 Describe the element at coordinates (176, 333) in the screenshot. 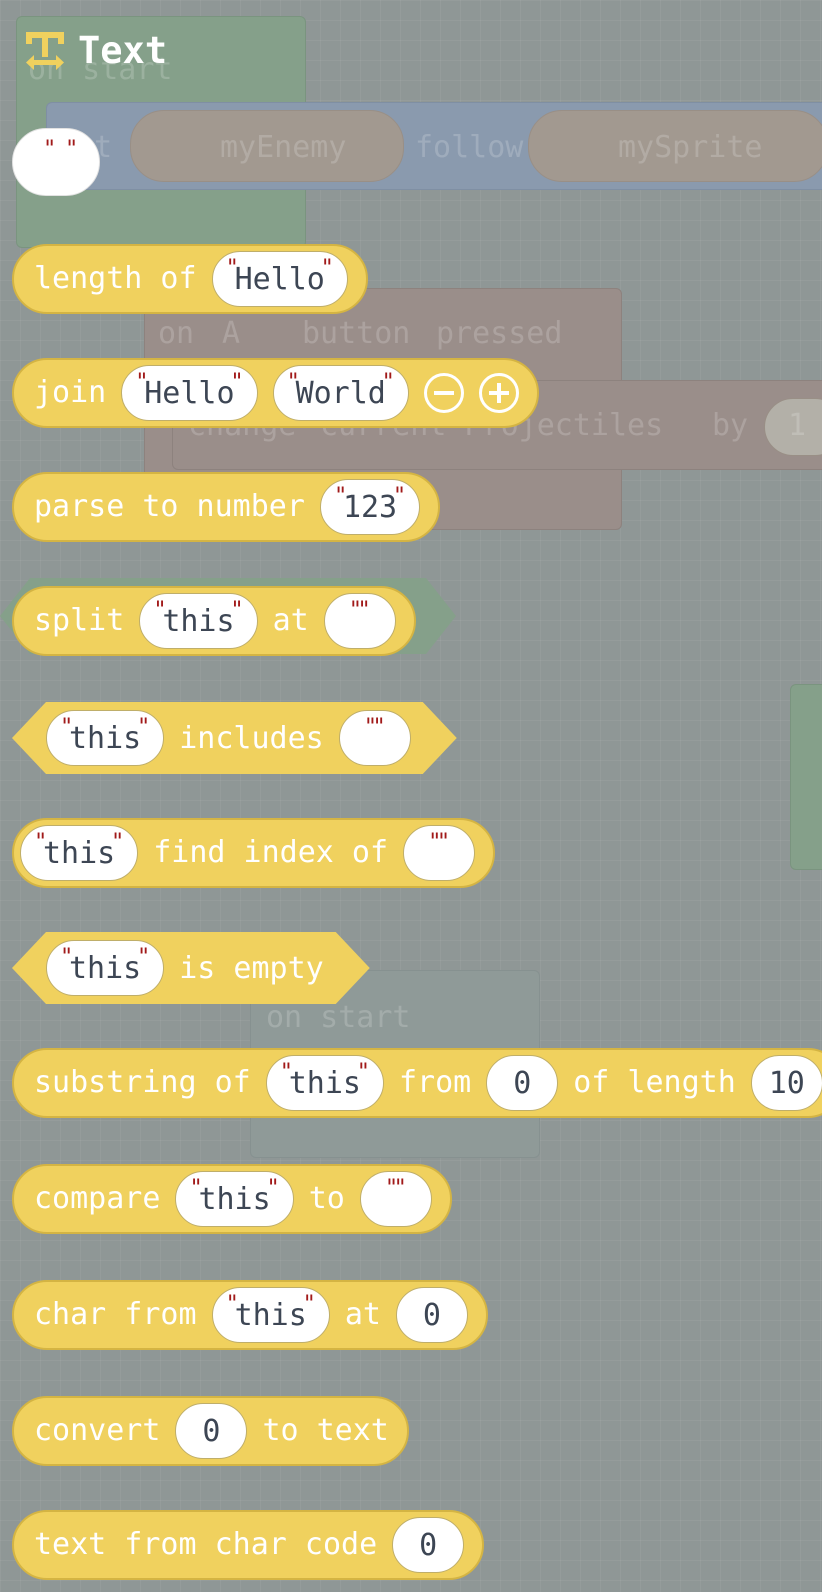

I see `workspace-on-label: on` at that location.